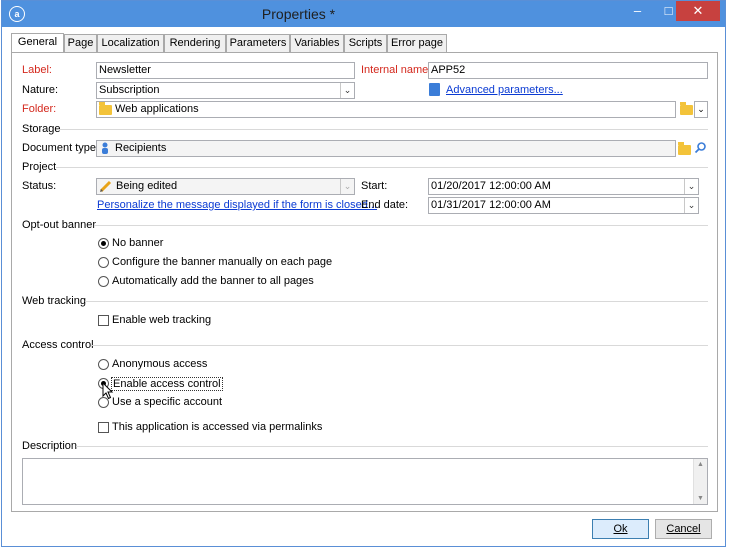  Describe the element at coordinates (39, 167) in the screenshot. I see `project-section-title: Project` at that location.